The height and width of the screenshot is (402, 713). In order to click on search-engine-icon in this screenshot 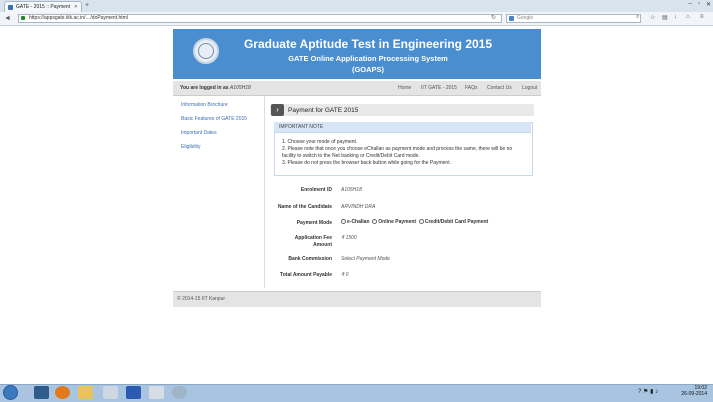, I will do `click(511, 18)`.